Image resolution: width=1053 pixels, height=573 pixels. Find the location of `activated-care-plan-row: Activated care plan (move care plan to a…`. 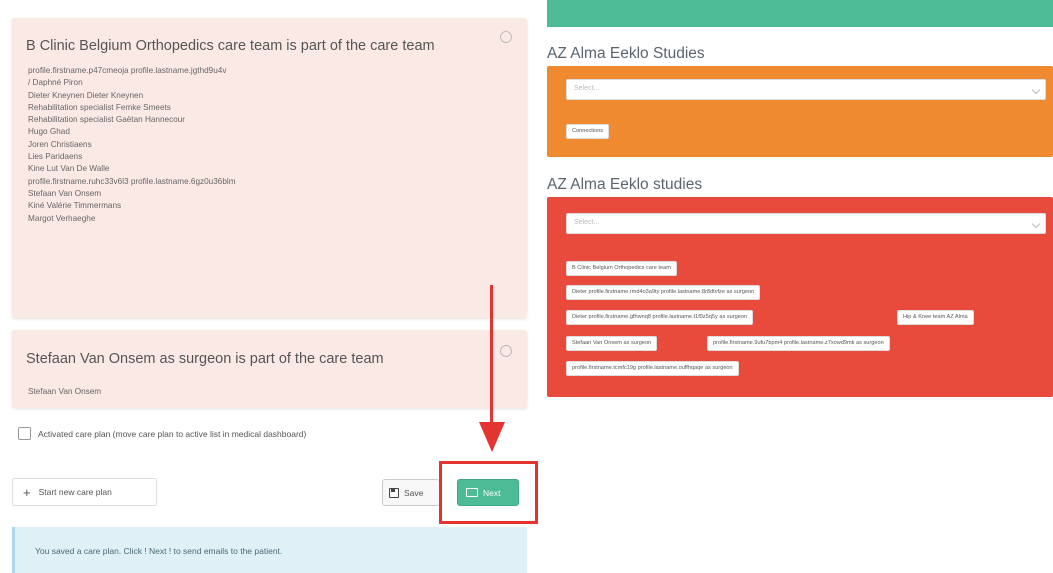

activated-care-plan-row: Activated care plan (move care plan to a… is located at coordinates (162, 433).